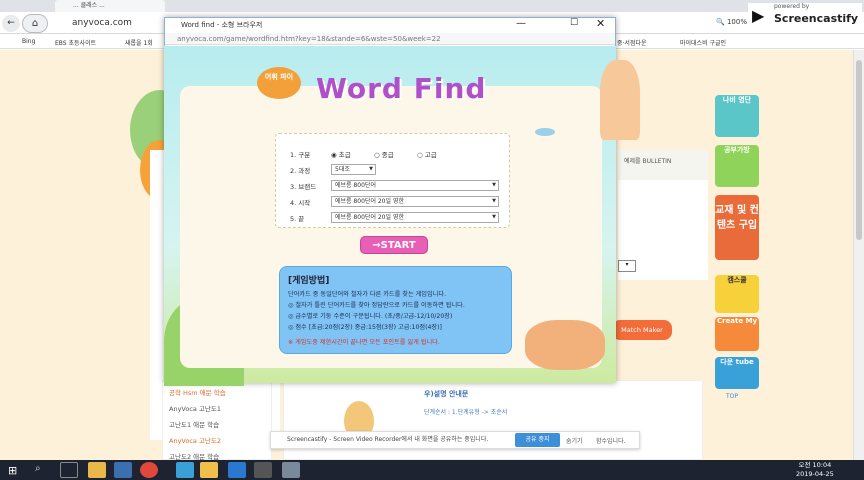  I want to click on girl-character, so click(620, 100).